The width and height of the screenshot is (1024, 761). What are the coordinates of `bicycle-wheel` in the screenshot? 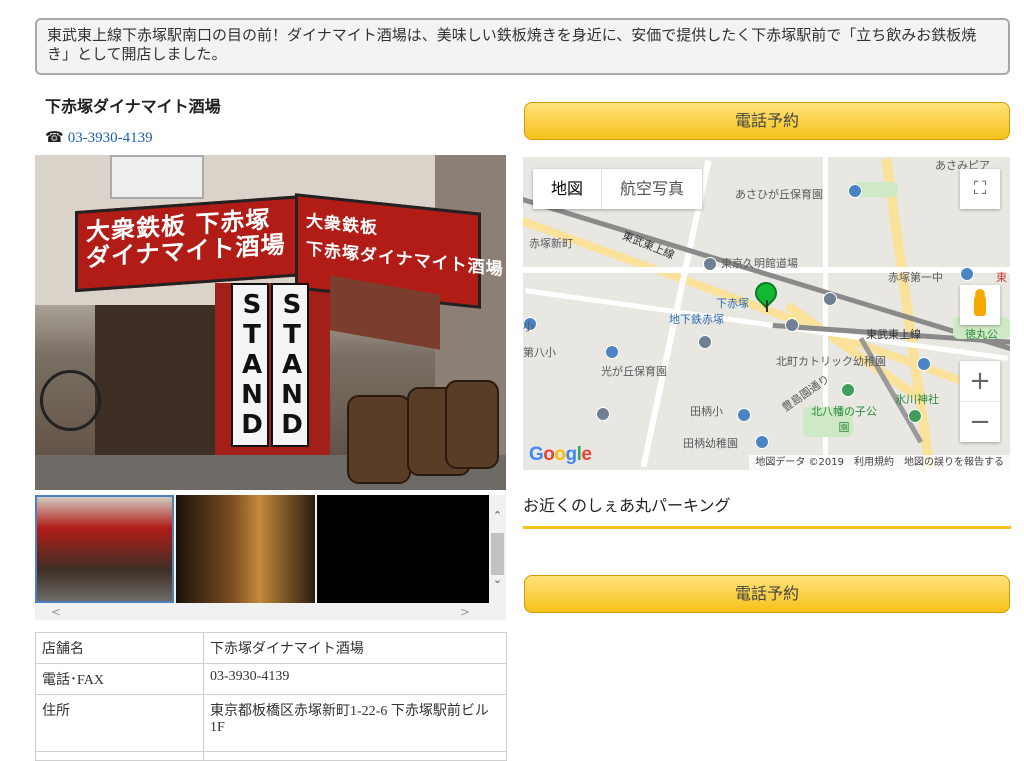 It's located at (70, 400).